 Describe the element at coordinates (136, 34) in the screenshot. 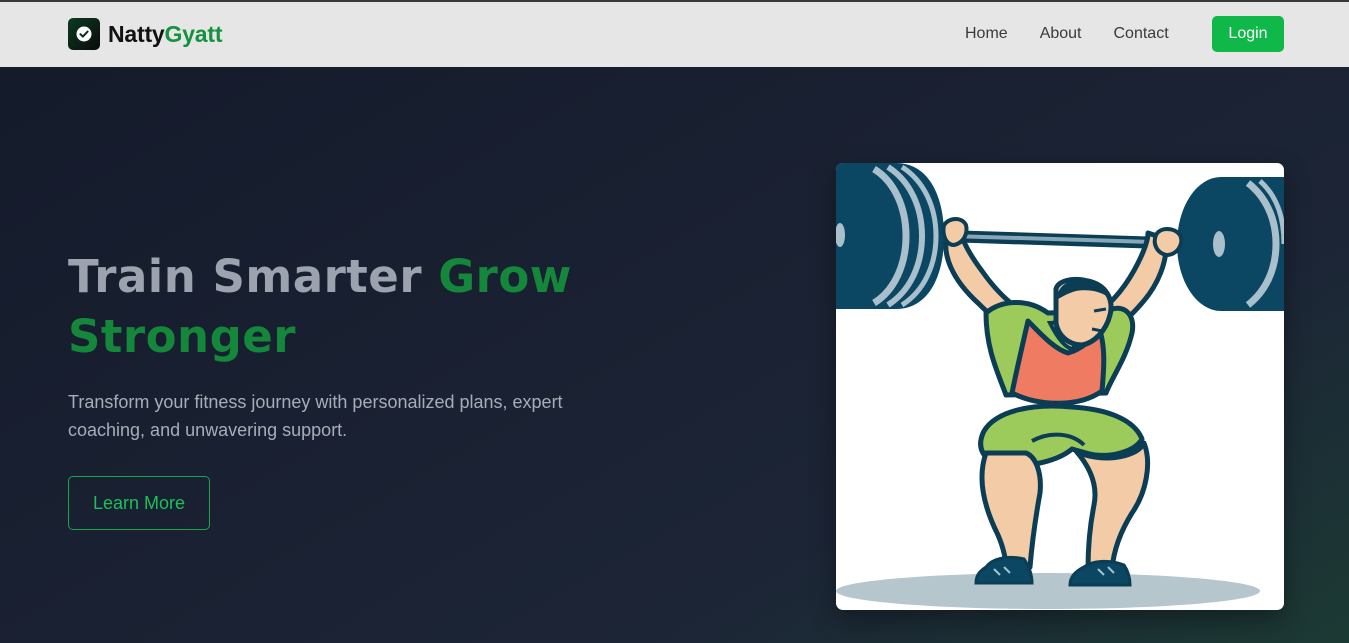

I see `brand-name-part1: Natty` at that location.